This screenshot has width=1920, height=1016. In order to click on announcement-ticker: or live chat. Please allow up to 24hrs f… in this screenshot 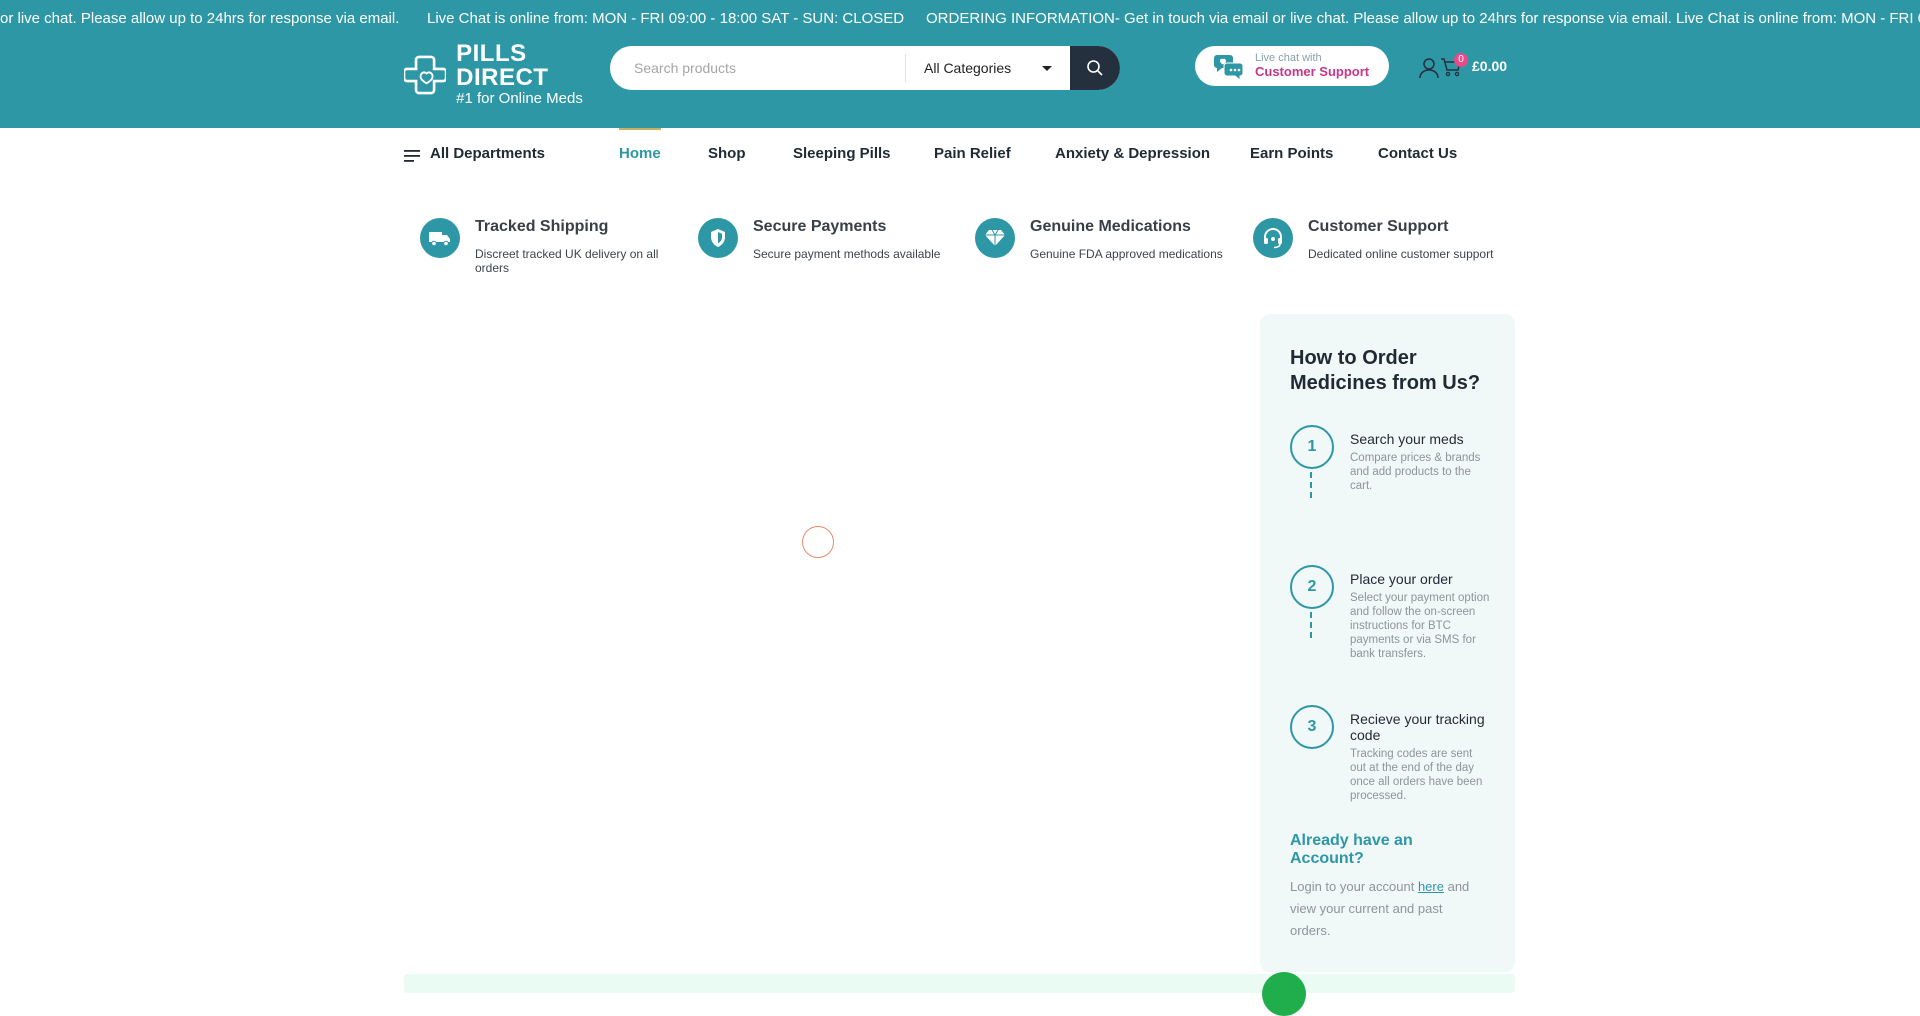, I will do `click(960, 18)`.